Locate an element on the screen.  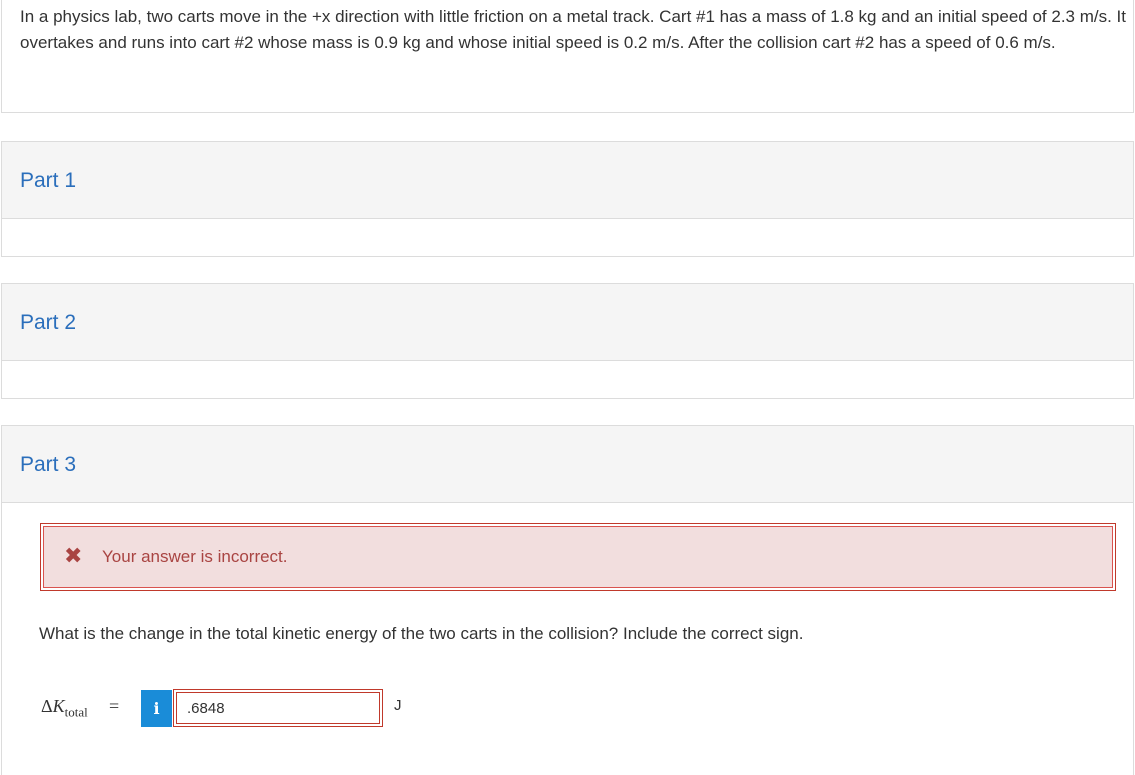
part-2-title: Part 2 is located at coordinates (48, 323).